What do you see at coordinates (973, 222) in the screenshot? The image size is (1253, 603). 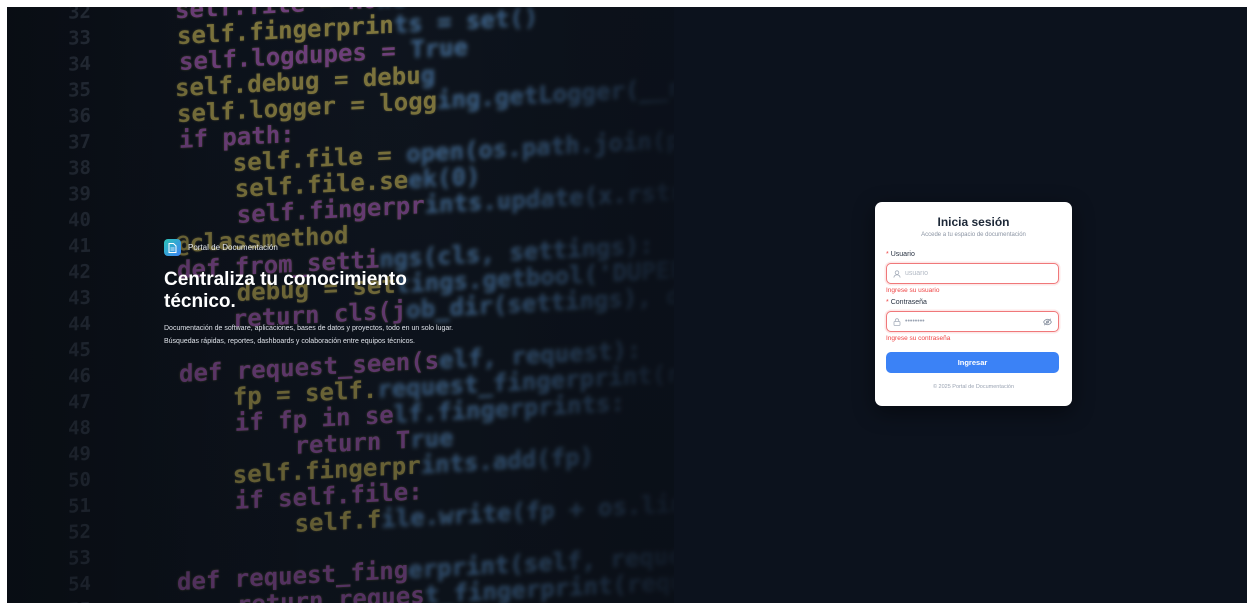 I see `login-title: Inicia sesión` at bounding box center [973, 222].